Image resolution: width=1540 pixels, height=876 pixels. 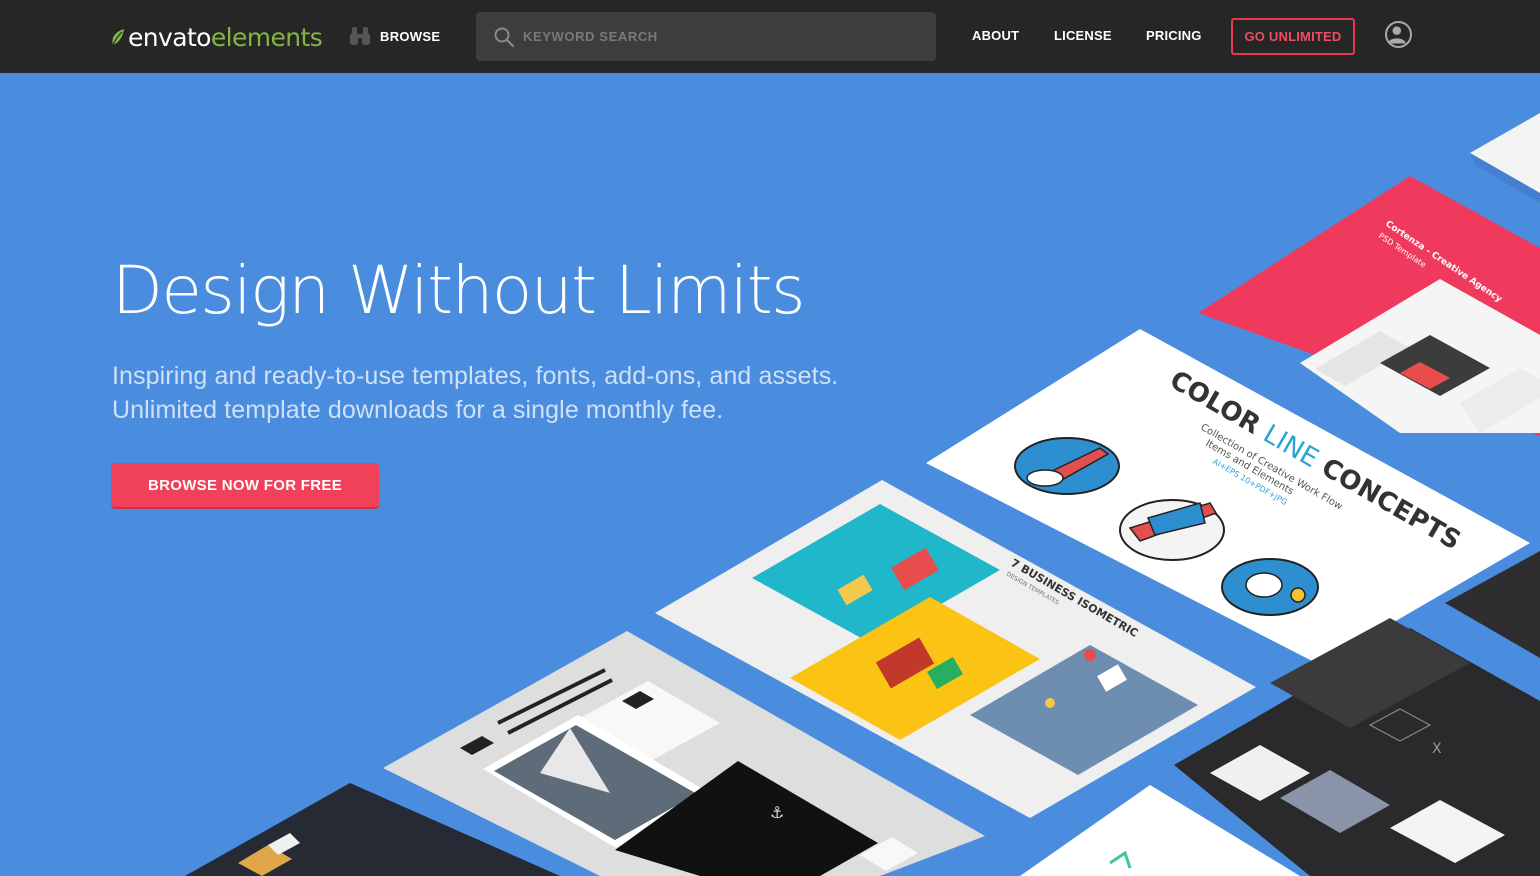 I want to click on anchor-emblem: ⚓, so click(x=777, y=812).